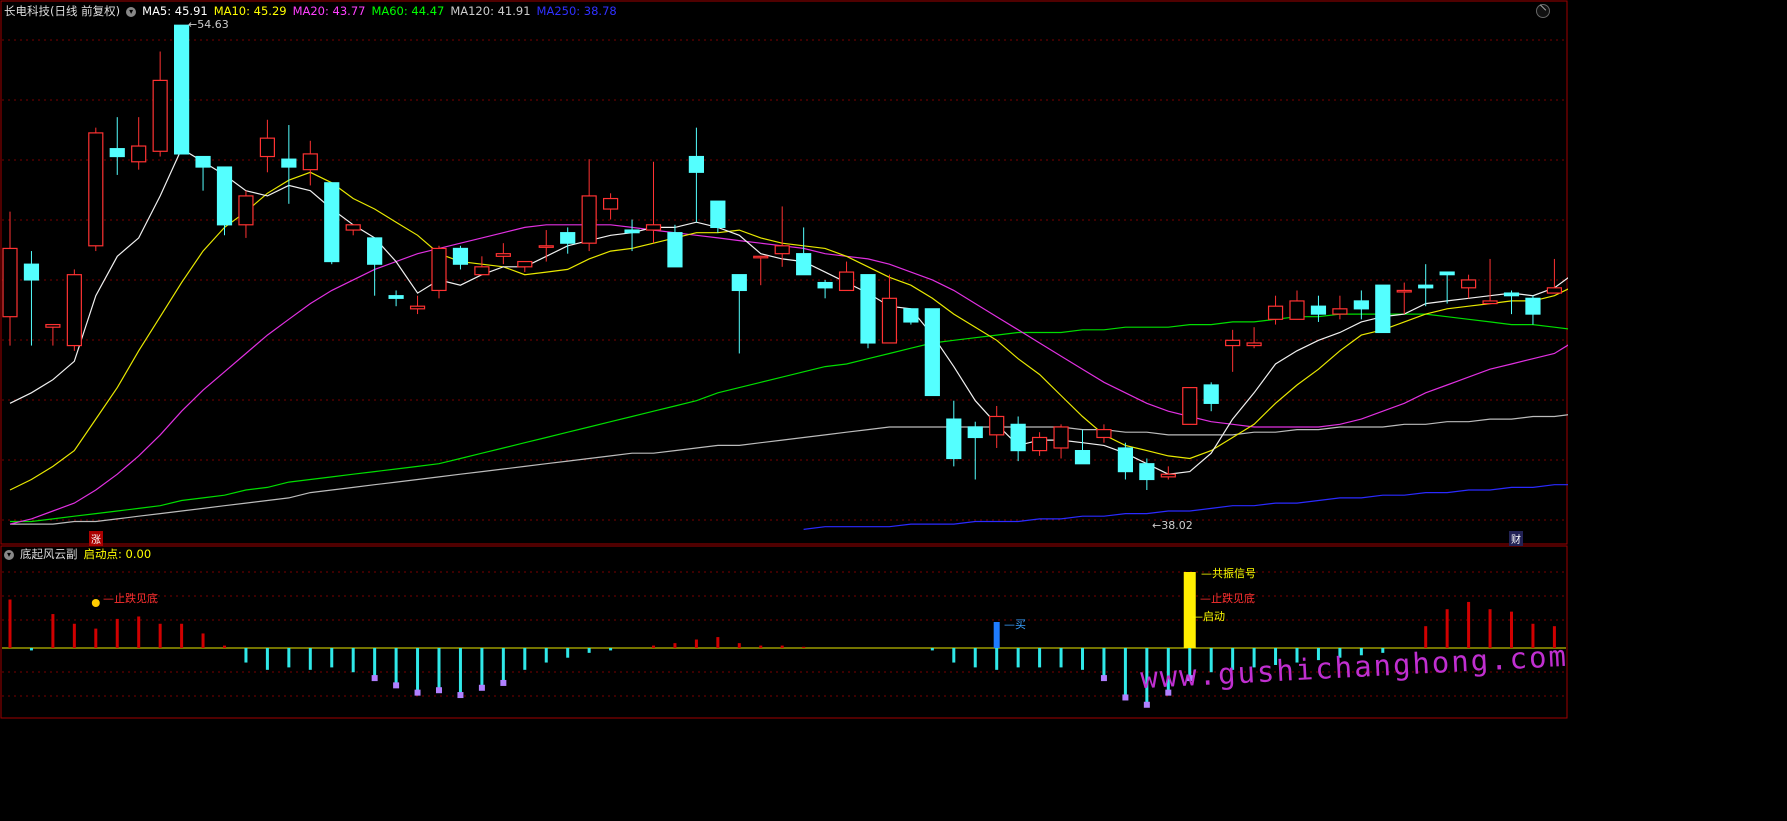 The image size is (1787, 821). I want to click on high-marker: ←54.63, so click(208, 24).